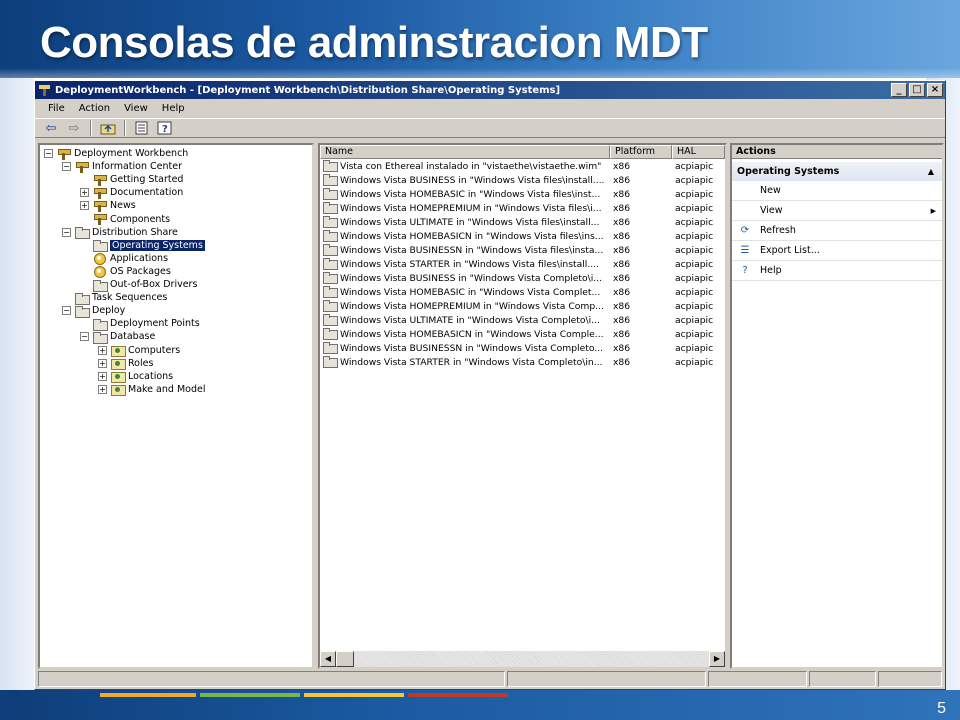 The image size is (960, 720). I want to click on minimize-button: _, so click(899, 90).